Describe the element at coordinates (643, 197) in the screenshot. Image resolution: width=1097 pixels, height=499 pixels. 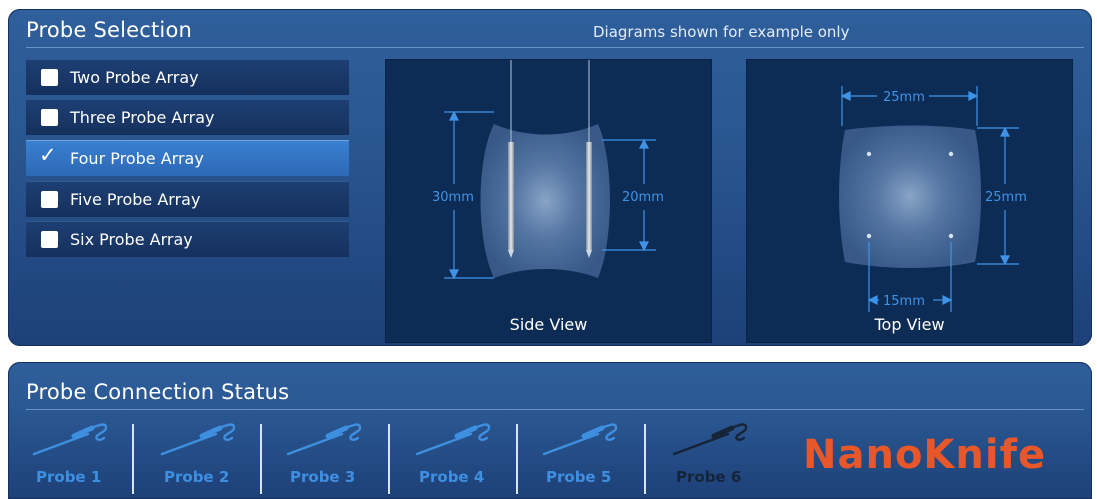
I see `side-dim-20mm: 20mm` at that location.